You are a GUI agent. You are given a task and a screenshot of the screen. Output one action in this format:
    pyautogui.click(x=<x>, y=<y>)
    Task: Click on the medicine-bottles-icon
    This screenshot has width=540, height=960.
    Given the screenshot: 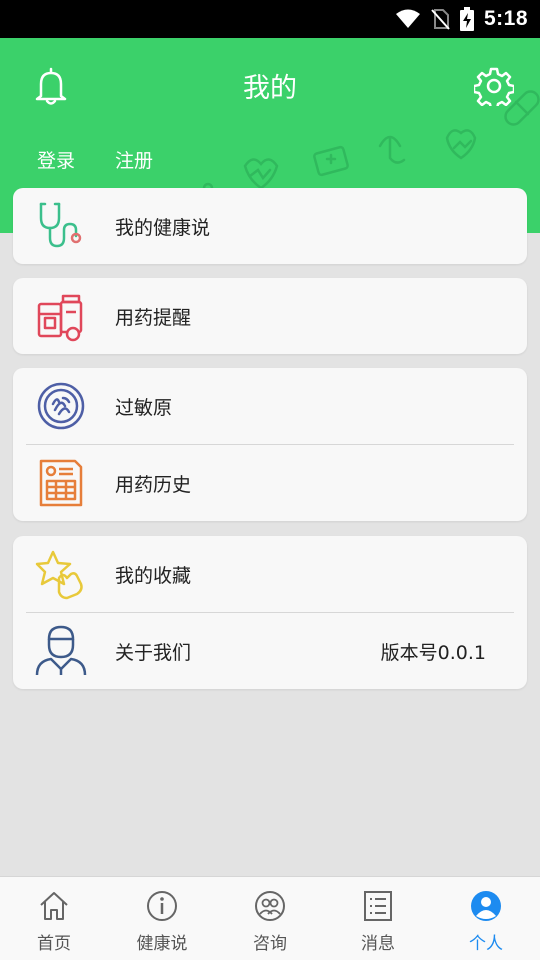 What is the action you would take?
    pyautogui.click(x=60, y=318)
    